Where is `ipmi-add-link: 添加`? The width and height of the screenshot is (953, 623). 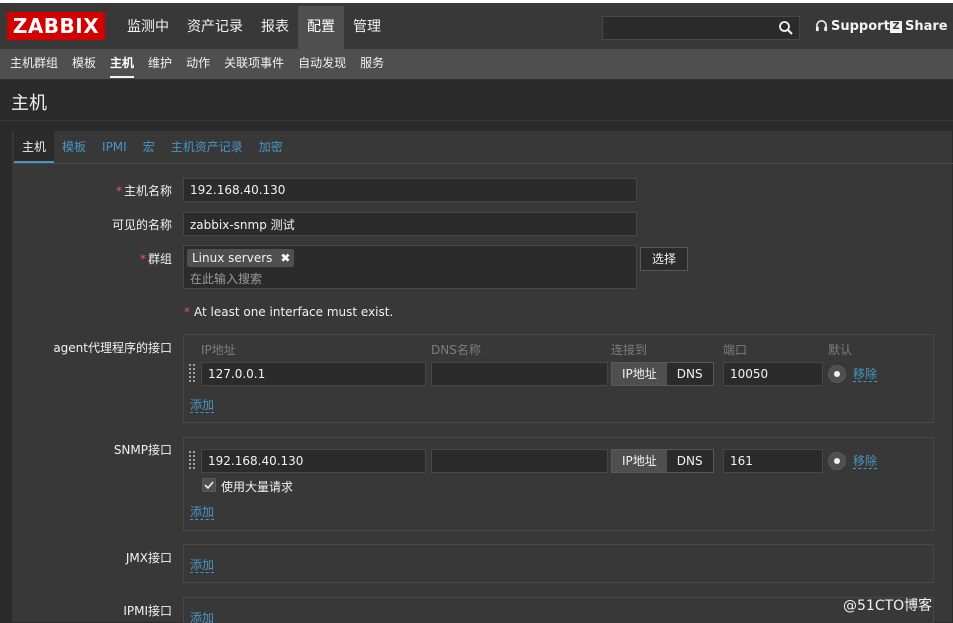 ipmi-add-link: 添加 is located at coordinates (202, 617).